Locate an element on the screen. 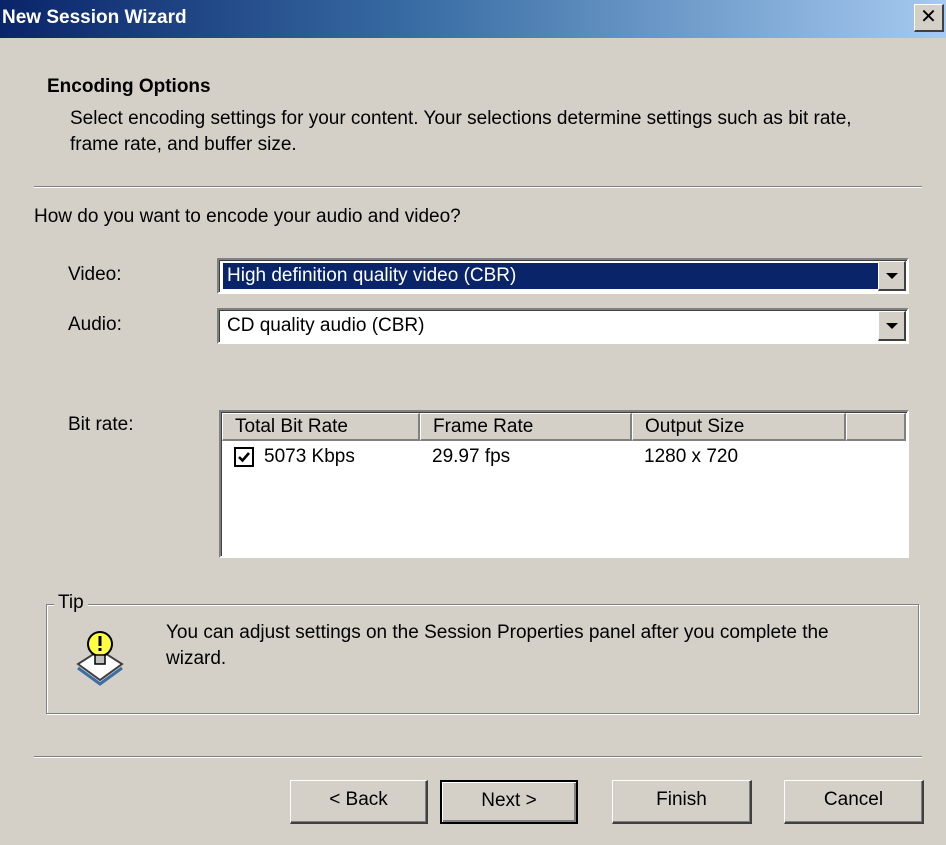 The height and width of the screenshot is (845, 946). tip-title: Tip is located at coordinates (71, 603).